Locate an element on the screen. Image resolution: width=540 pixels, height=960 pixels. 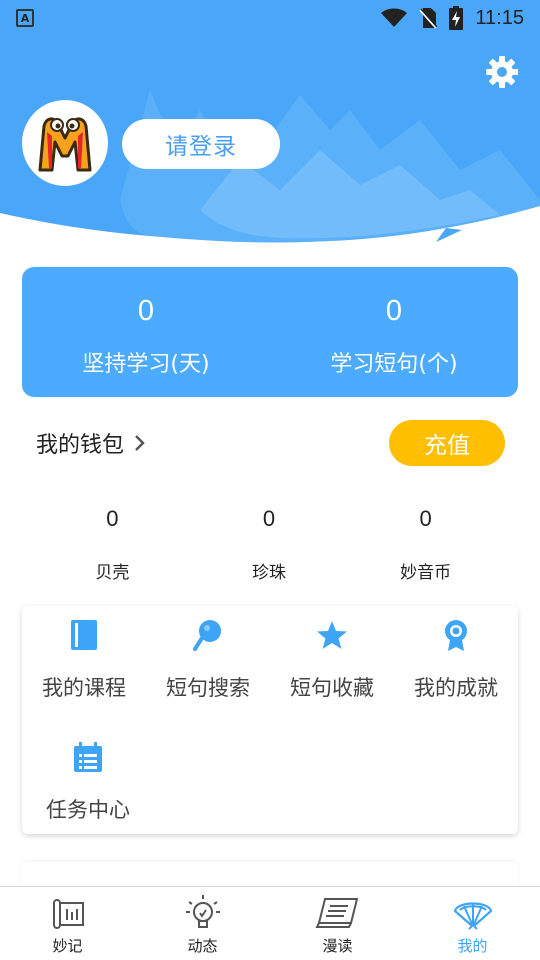
nav-reading: 漫读 is located at coordinates (337, 923).